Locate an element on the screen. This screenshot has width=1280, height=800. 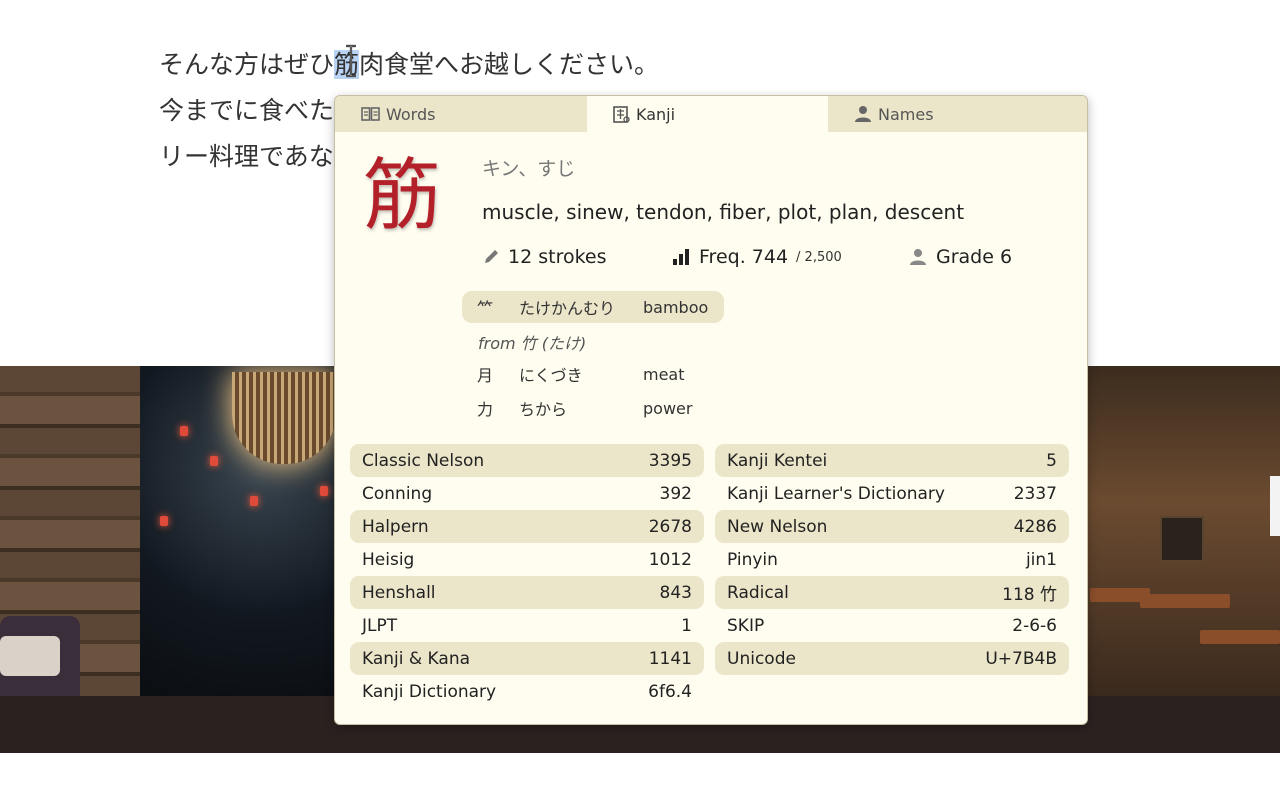
reference-row: Kanji Kentei 5 is located at coordinates (892, 460).